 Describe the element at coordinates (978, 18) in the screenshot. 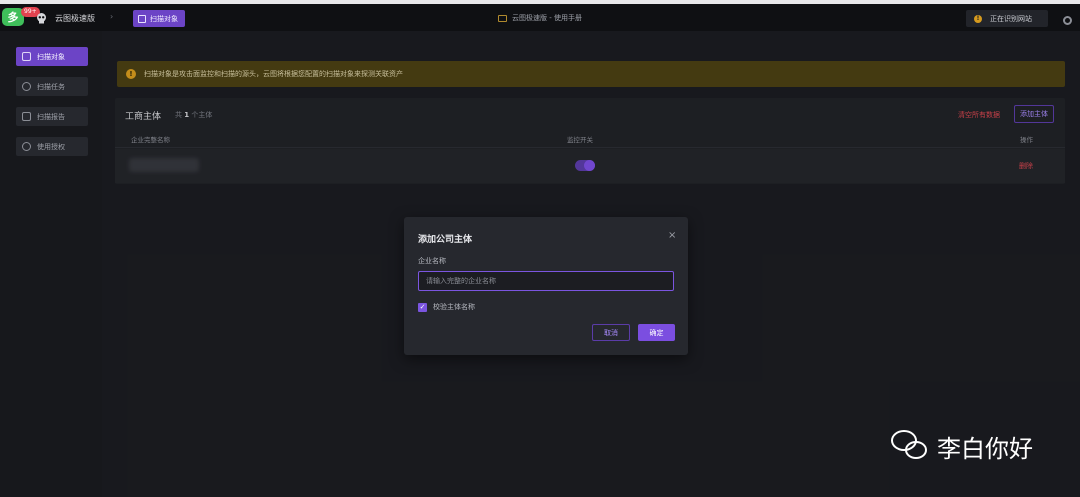

I see `info-icon: !` at that location.